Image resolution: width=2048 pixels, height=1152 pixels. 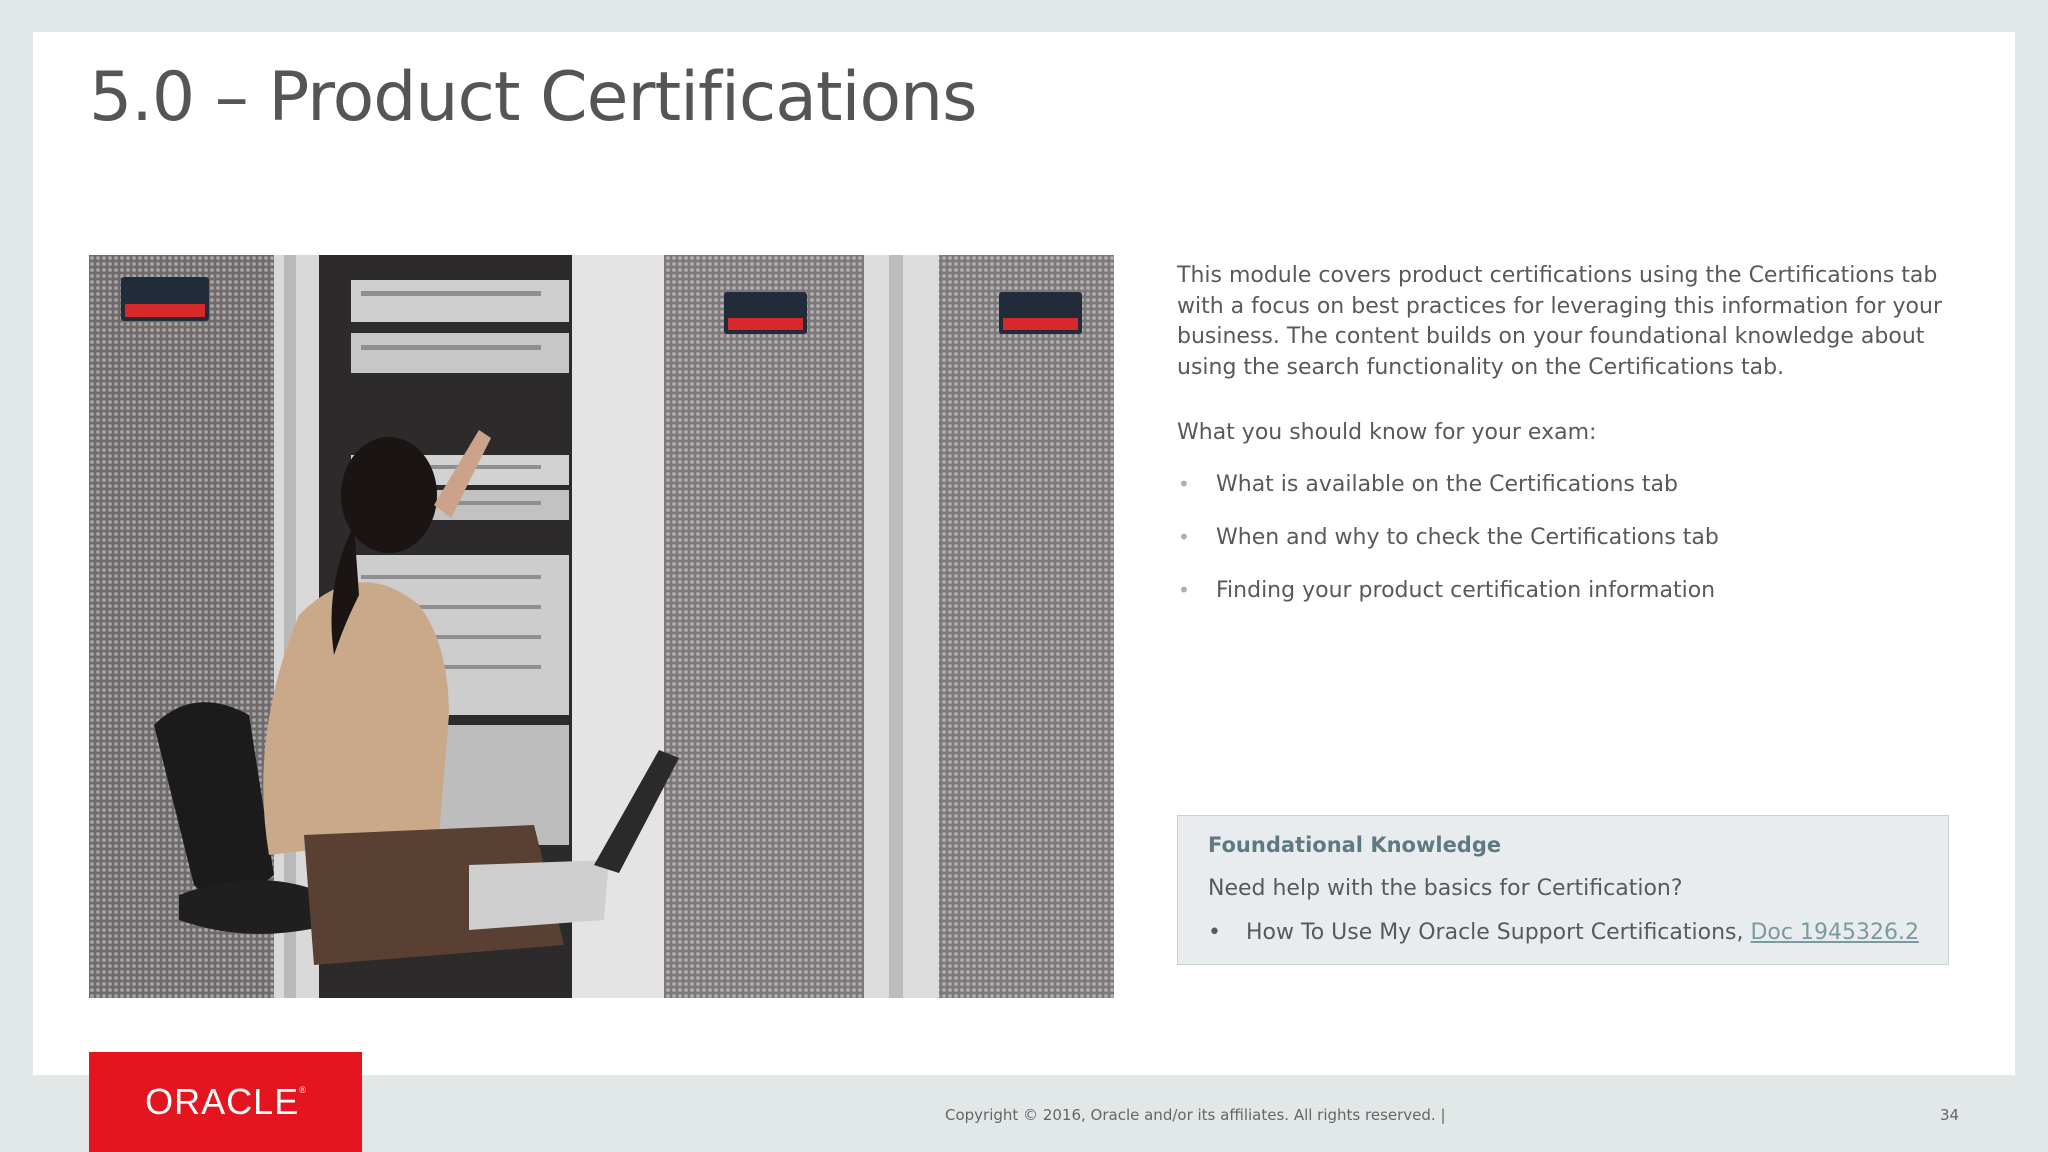 What do you see at coordinates (1387, 432) in the screenshot?
I see `exam-knowledge-heading: What you should know for your exam:` at bounding box center [1387, 432].